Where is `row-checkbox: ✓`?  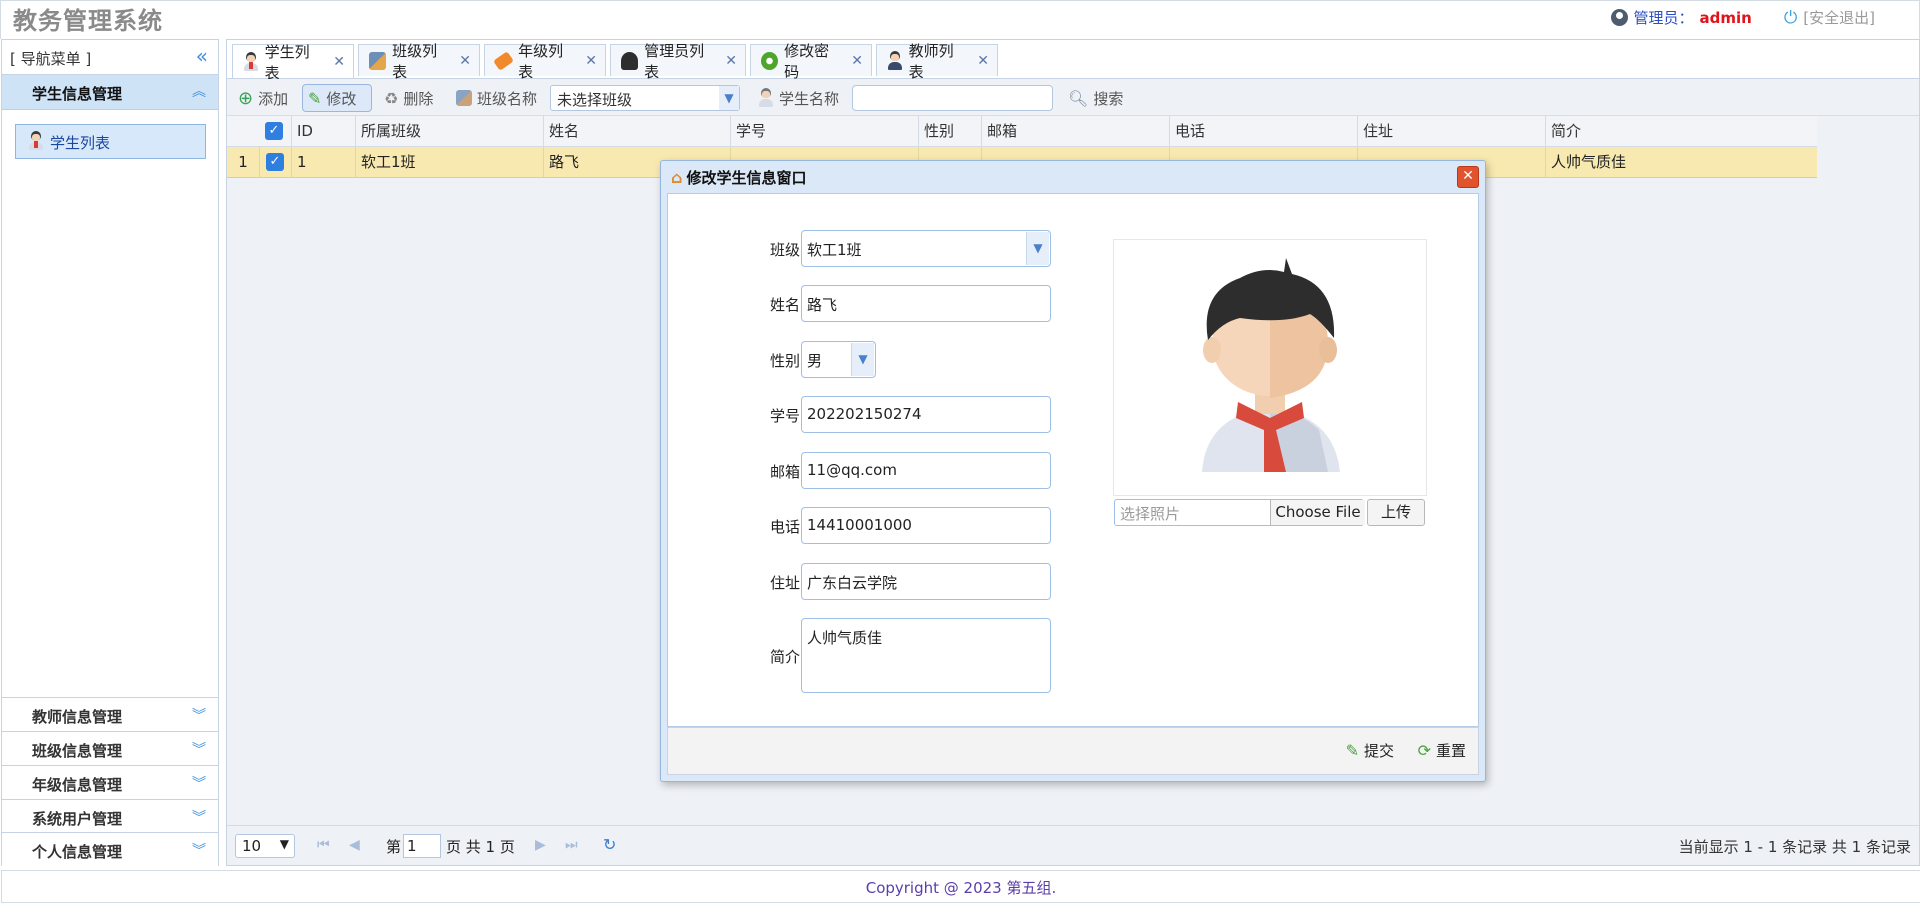 row-checkbox: ✓ is located at coordinates (275, 162).